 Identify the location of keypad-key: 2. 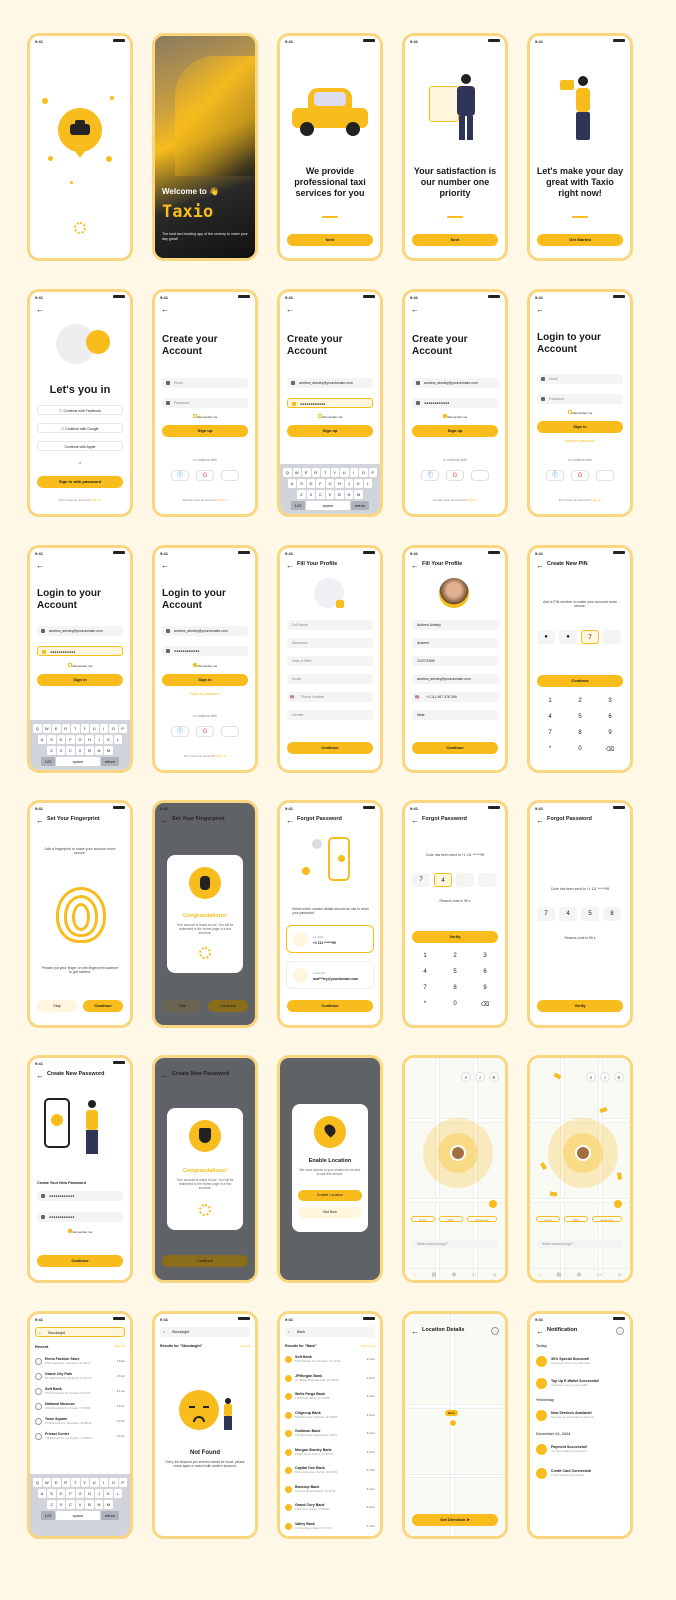
(580, 701).